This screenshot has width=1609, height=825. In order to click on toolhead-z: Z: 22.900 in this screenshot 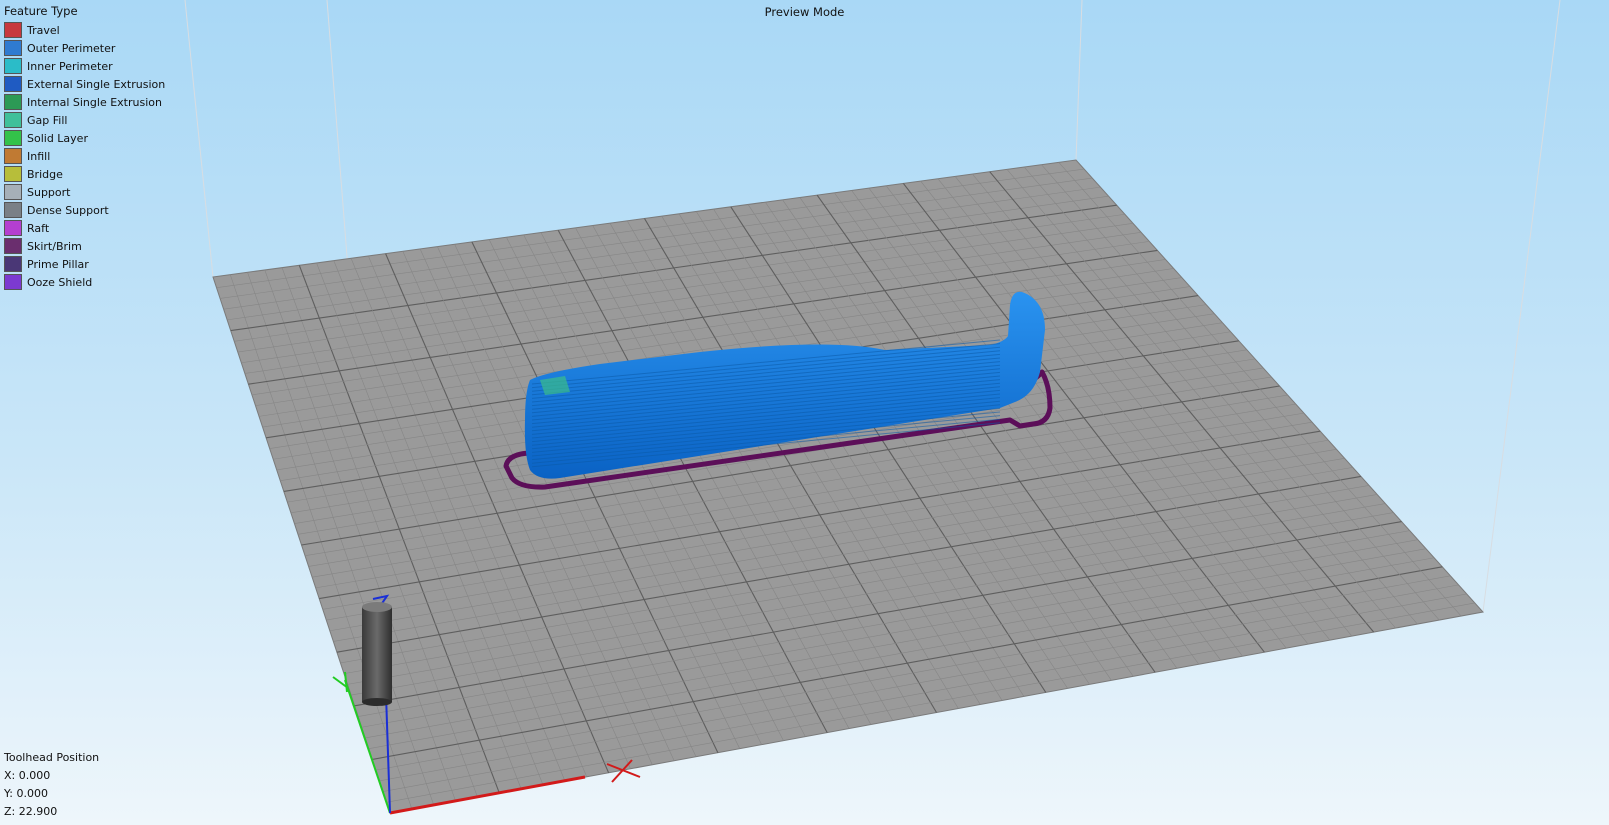, I will do `click(31, 811)`.